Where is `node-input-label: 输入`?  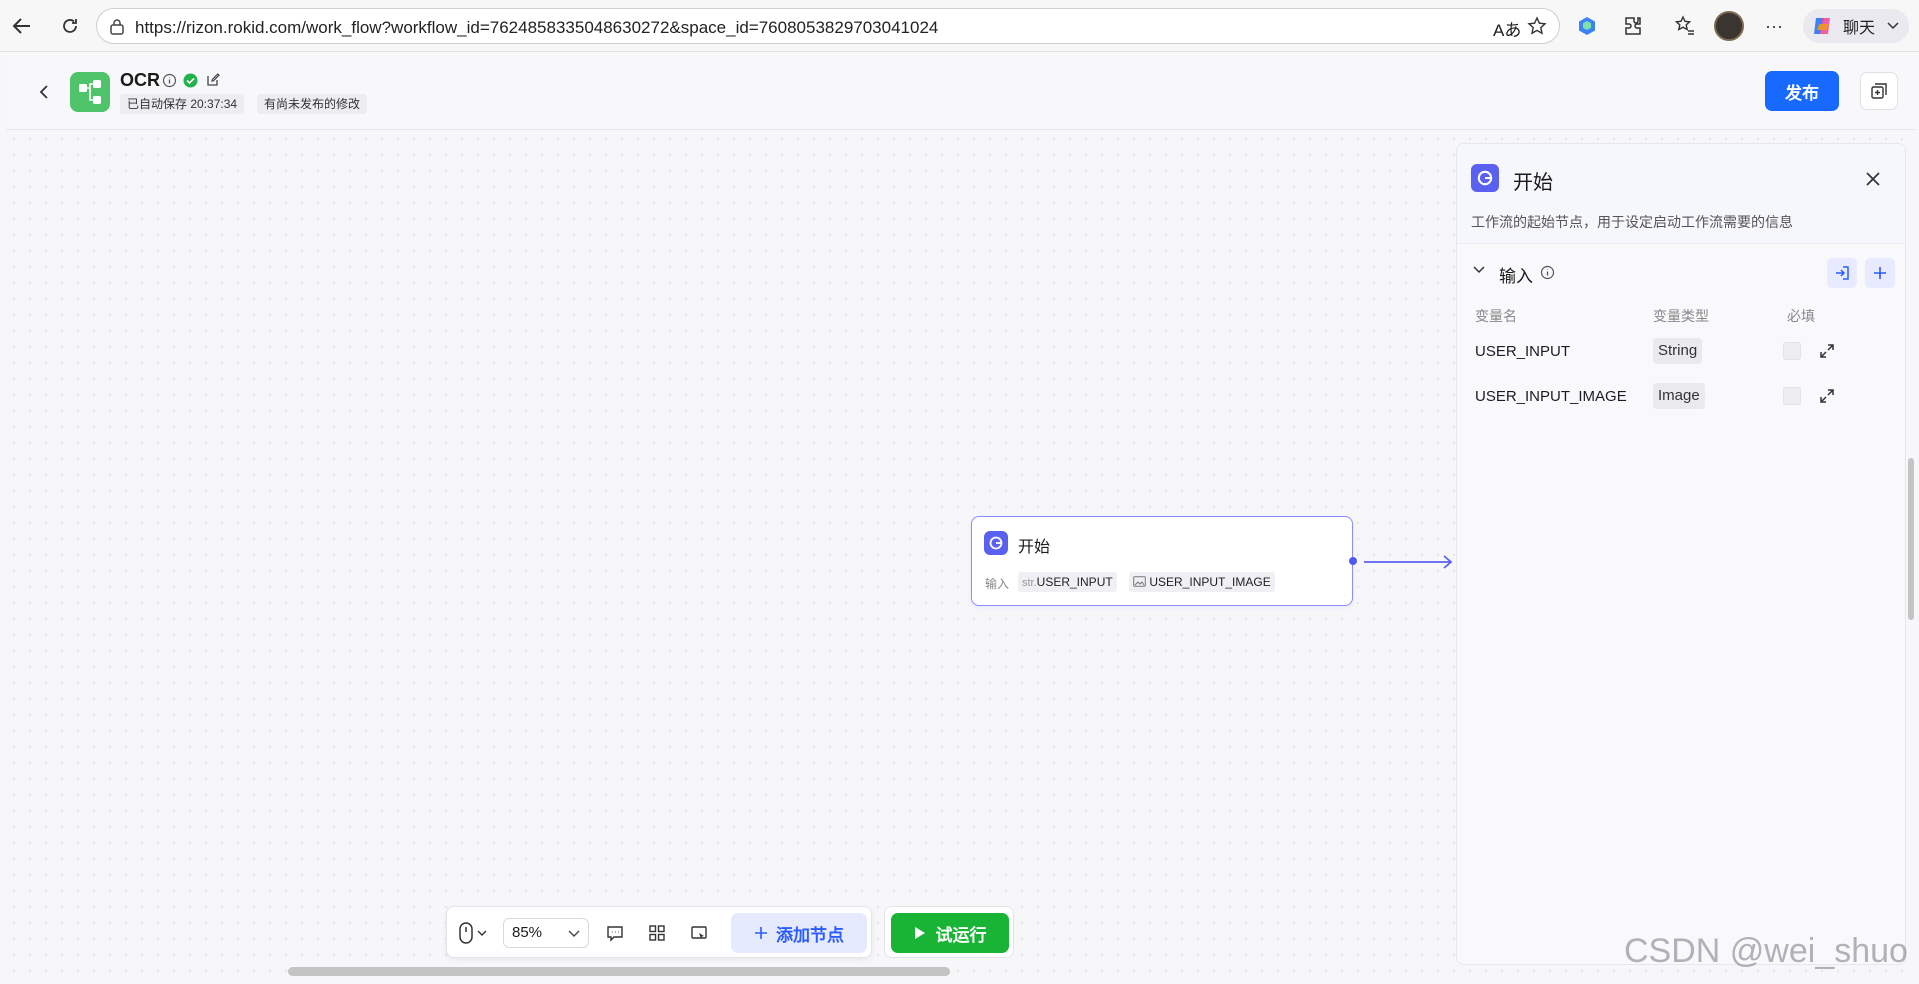
node-input-label: 输入 is located at coordinates (997, 584).